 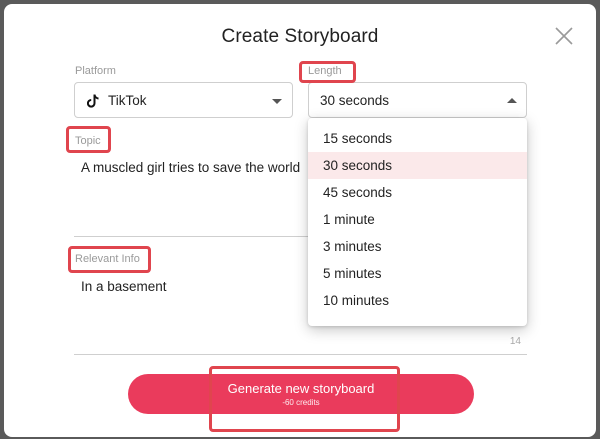 What do you see at coordinates (127, 100) in the screenshot?
I see `platform-value: TikTok` at bounding box center [127, 100].